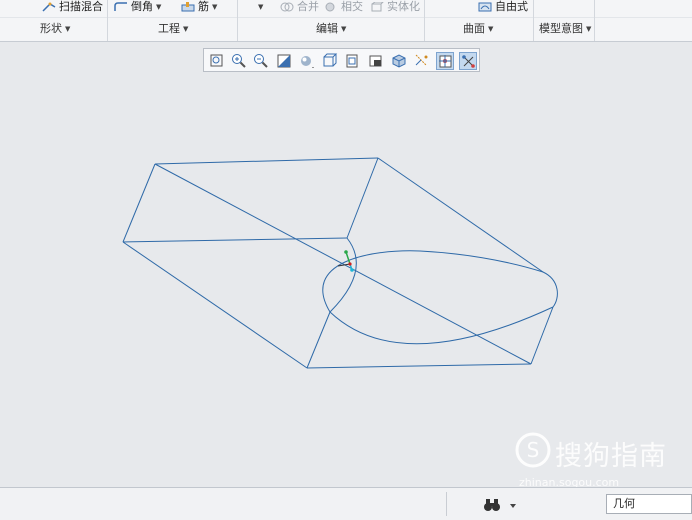 This screenshot has width=692, height=520. I want to click on freestyle-button: 自由式, so click(503, 8).